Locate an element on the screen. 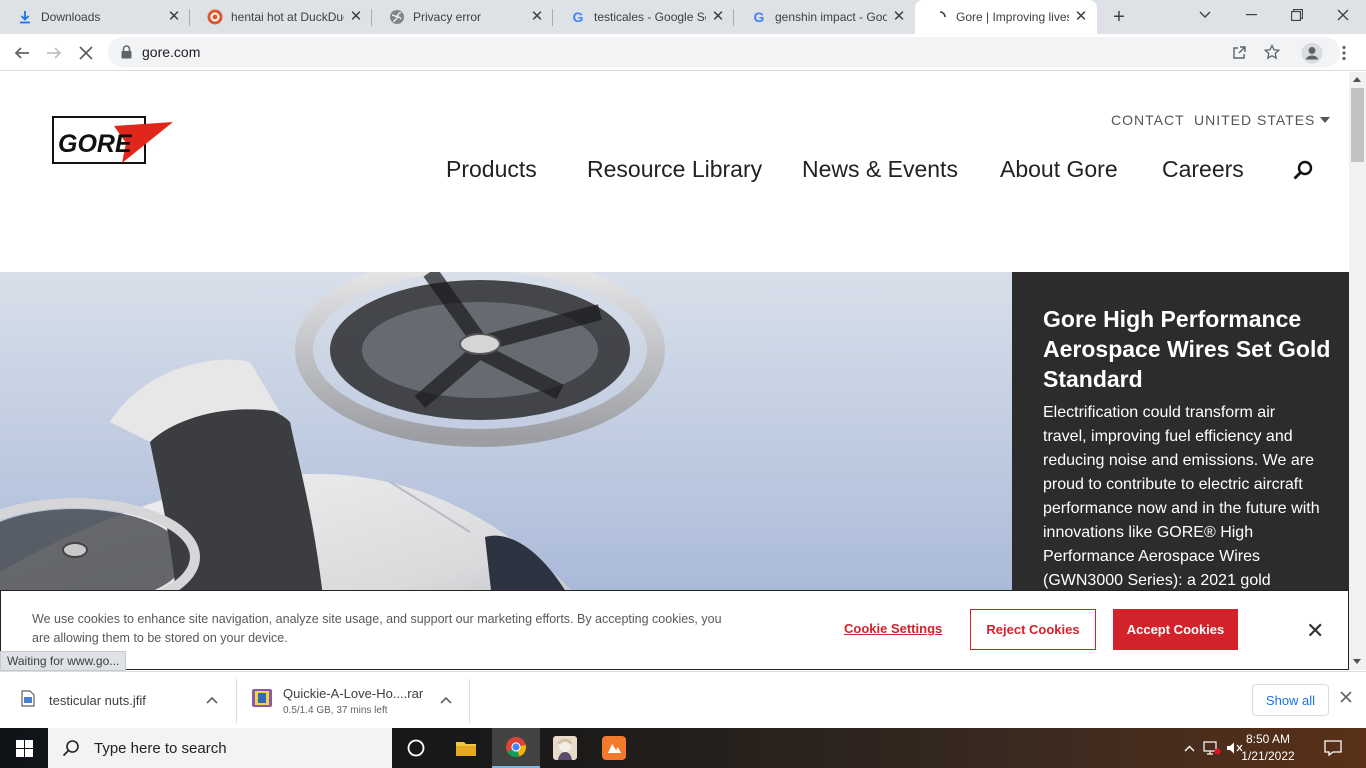 This screenshot has width=1366, height=768. tab-gore-active: Gore | Improving lives ✕ is located at coordinates (1006, 17).